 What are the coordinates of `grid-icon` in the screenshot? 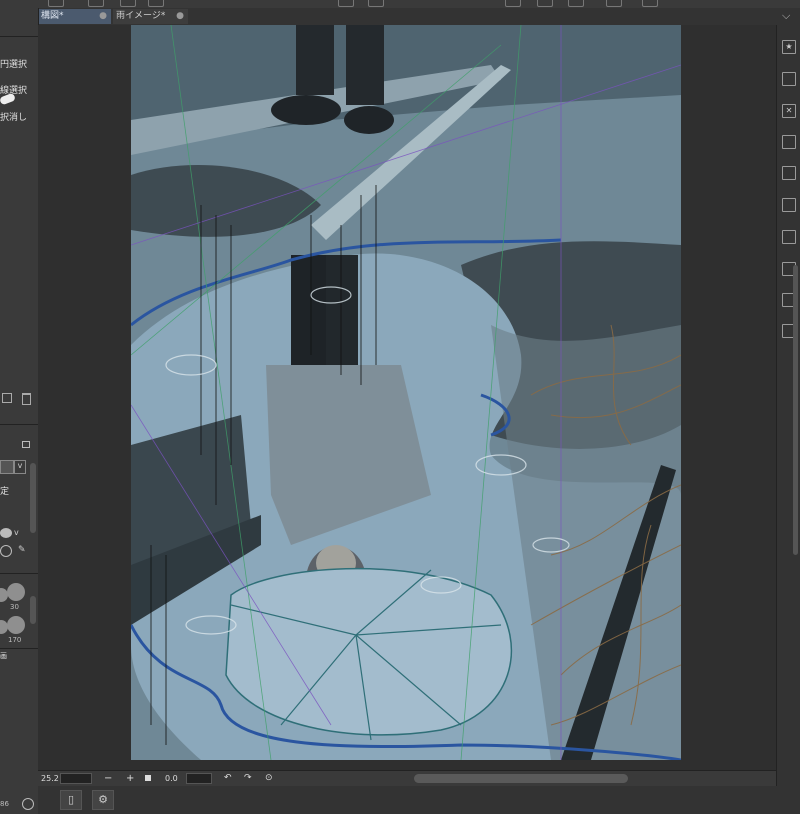 It's located at (789, 142).